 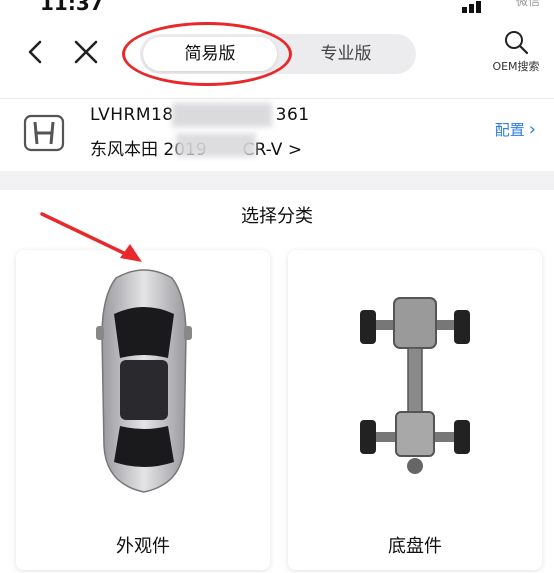 I want to click on top-nav: 简易版 专业版 OEM搜索, so click(x=277, y=56).